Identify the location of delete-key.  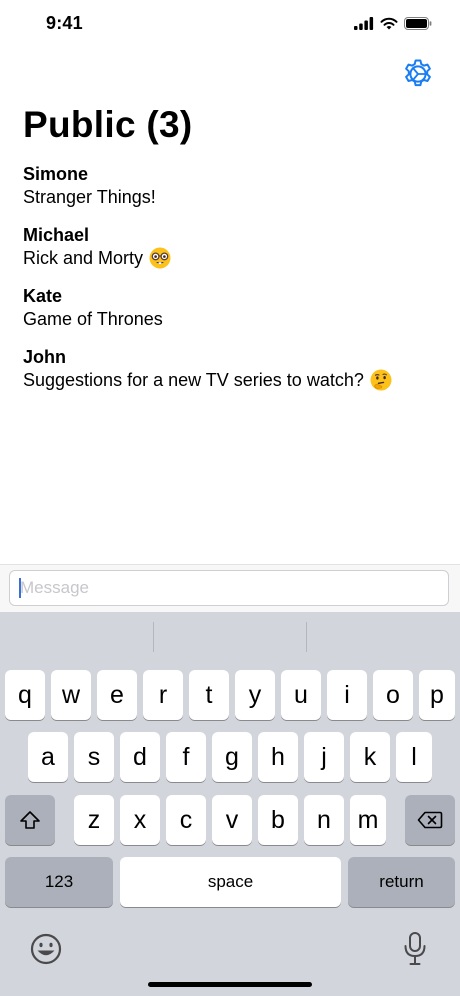
(430, 820).